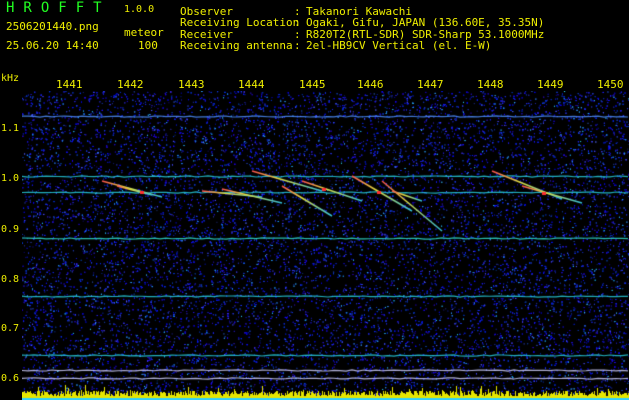  What do you see at coordinates (550, 84) in the screenshot?
I see `time-tick-label: 1449` at bounding box center [550, 84].